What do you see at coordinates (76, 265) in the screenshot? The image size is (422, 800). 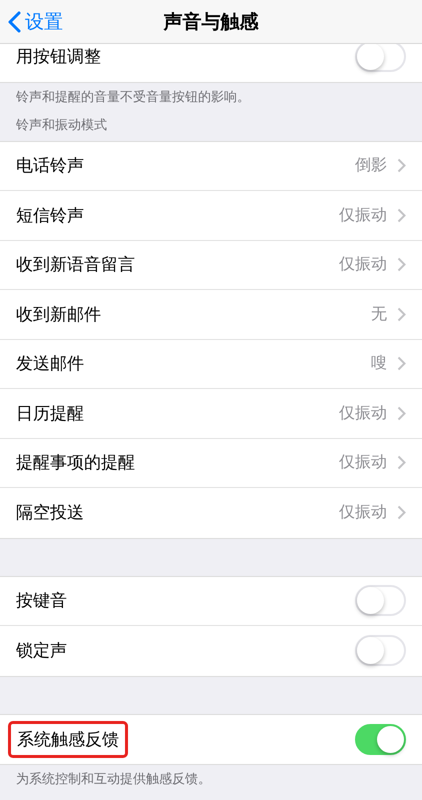 I see `row-label: 收到新语音留言` at bounding box center [76, 265].